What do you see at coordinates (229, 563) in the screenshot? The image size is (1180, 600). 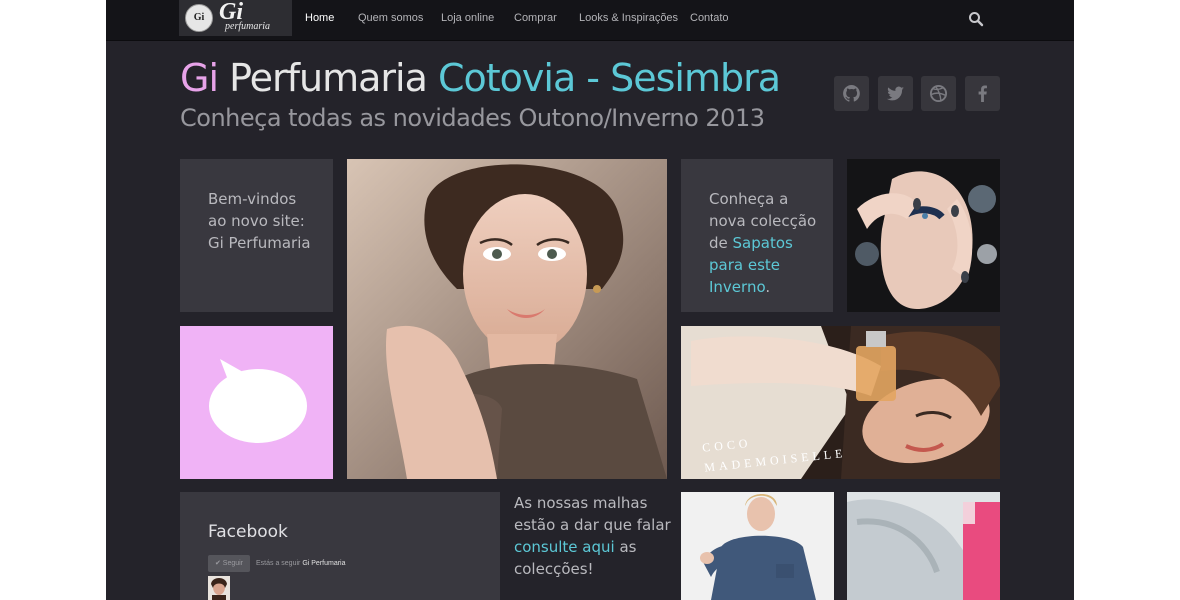 I see `facebook-follow-button: ✔ Seguir` at bounding box center [229, 563].